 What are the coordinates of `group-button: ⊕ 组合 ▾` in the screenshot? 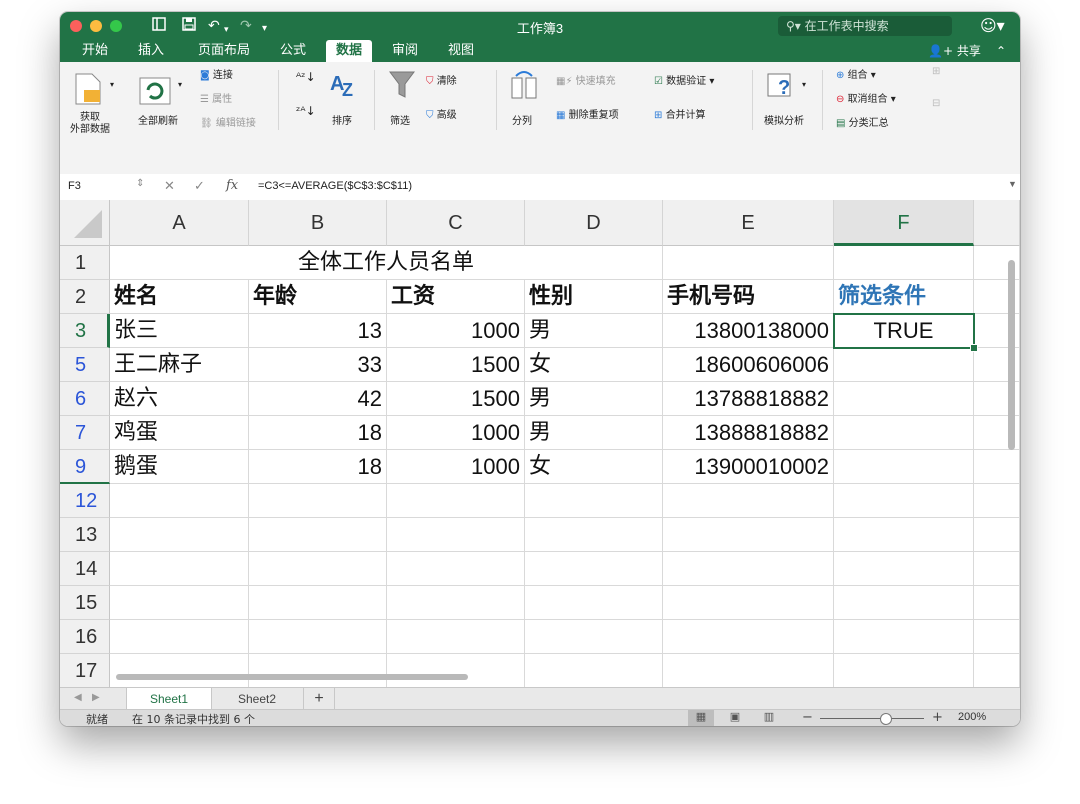 It's located at (856, 73).